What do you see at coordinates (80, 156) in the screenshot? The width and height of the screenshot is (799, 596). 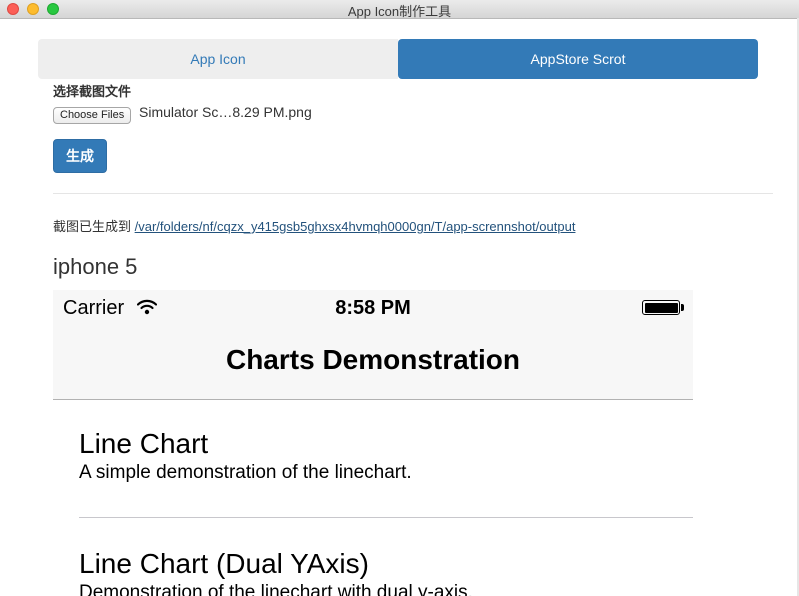 I see `generate-button: 生成` at bounding box center [80, 156].